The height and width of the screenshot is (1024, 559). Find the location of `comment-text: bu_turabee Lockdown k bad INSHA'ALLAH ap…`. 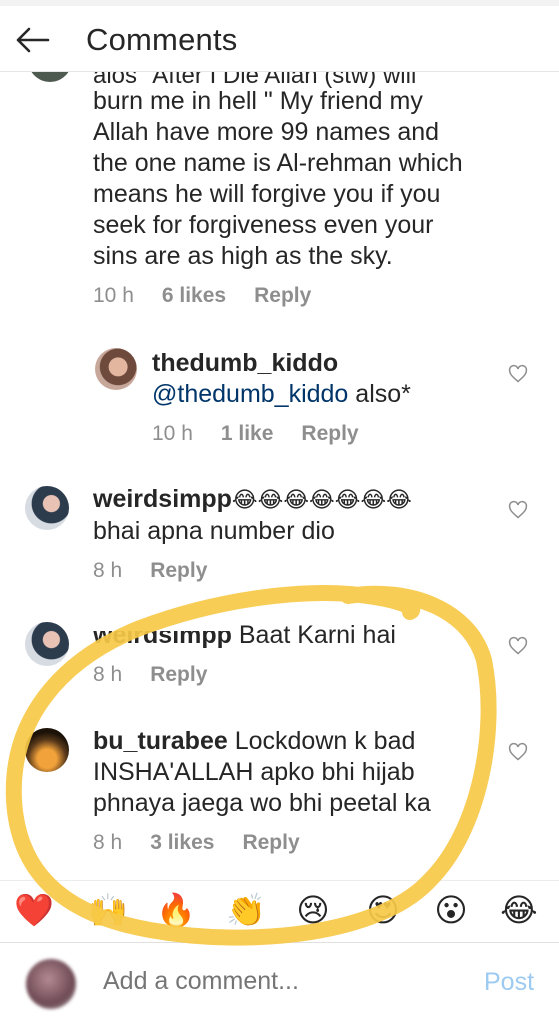

comment-text: bu_turabee Lockdown k bad INSHA'ALLAH ap… is located at coordinates (262, 772).